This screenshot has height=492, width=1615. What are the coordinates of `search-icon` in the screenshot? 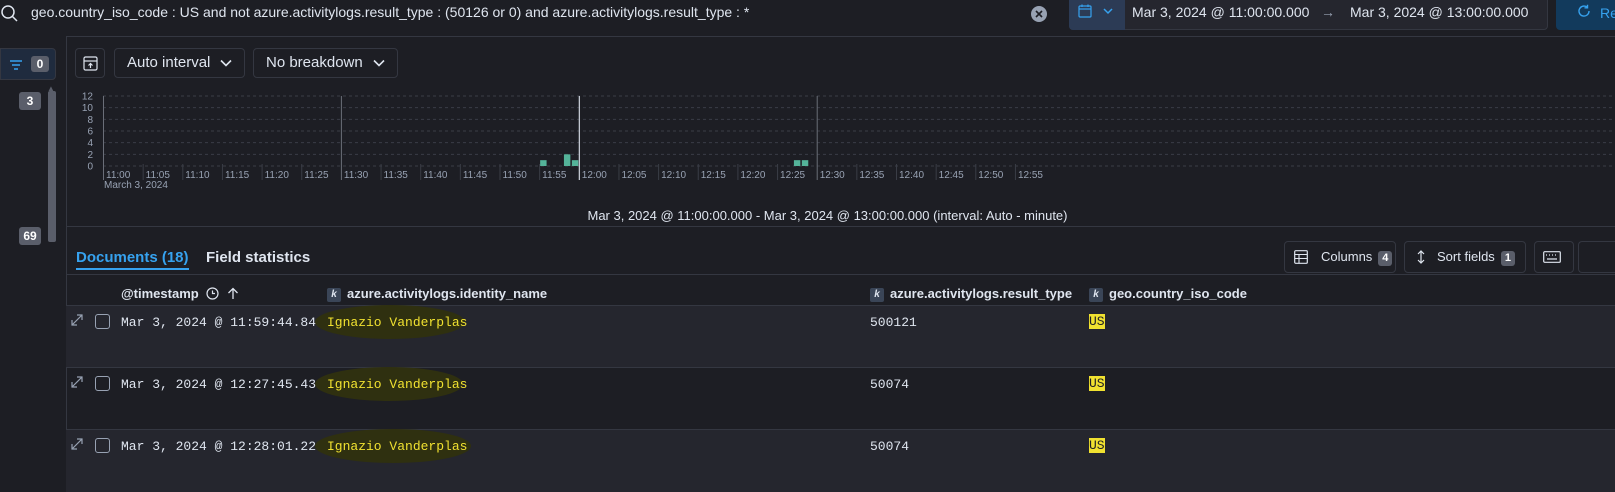 It's located at (9, 13).